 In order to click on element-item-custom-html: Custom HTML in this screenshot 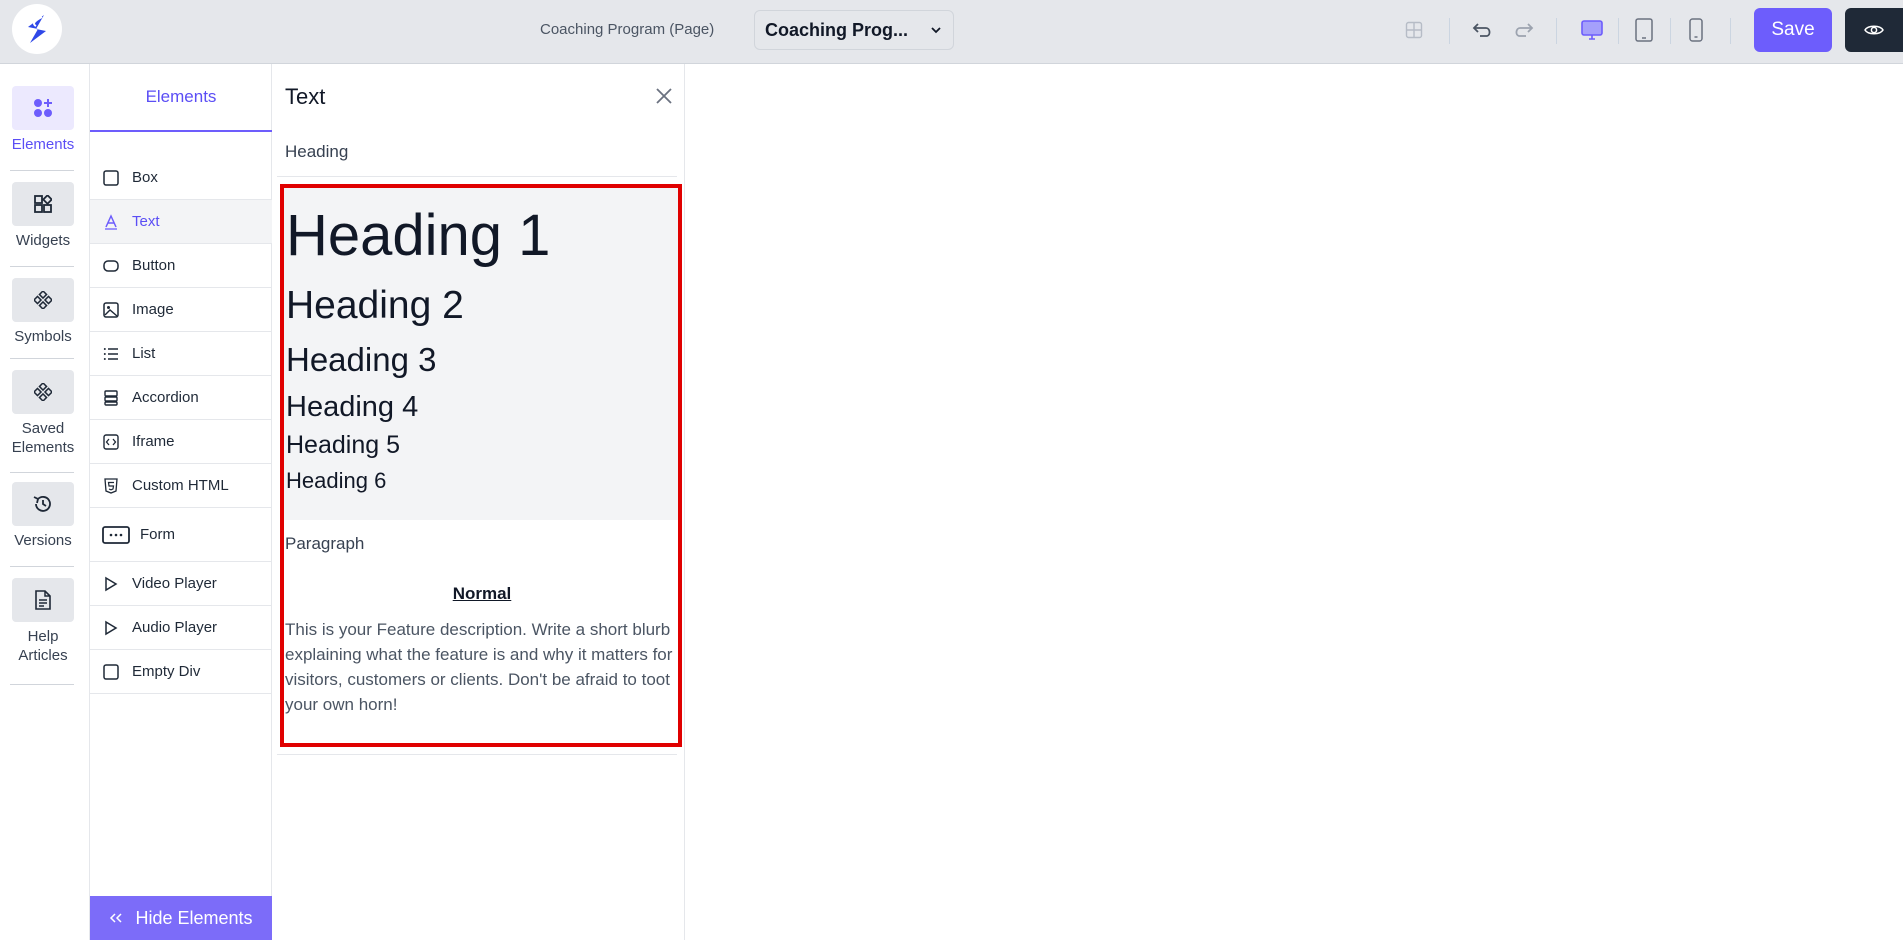, I will do `click(181, 486)`.